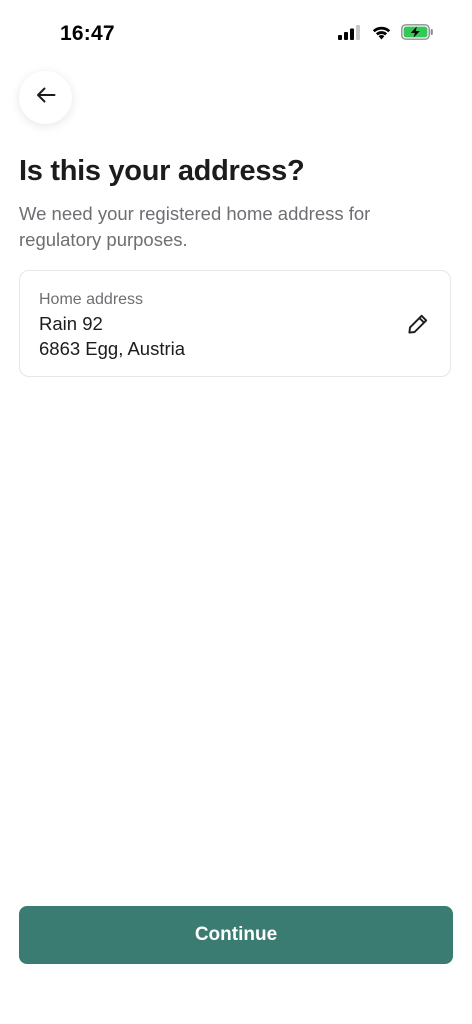 The width and height of the screenshot is (472, 1024). What do you see at coordinates (350, 32) in the screenshot?
I see `cellular-signal-icon` at bounding box center [350, 32].